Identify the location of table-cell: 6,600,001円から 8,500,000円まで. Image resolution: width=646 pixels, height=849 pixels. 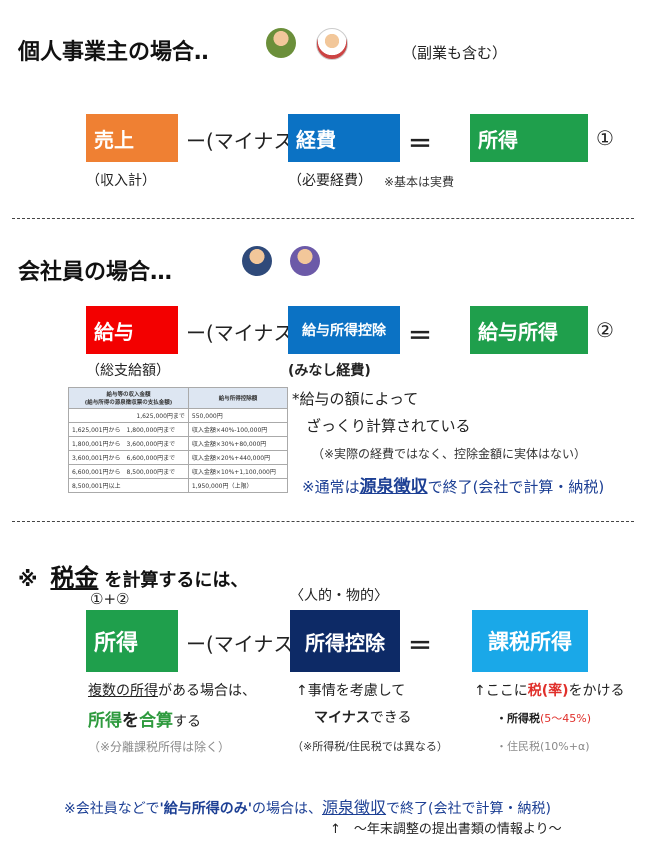
(128, 471).